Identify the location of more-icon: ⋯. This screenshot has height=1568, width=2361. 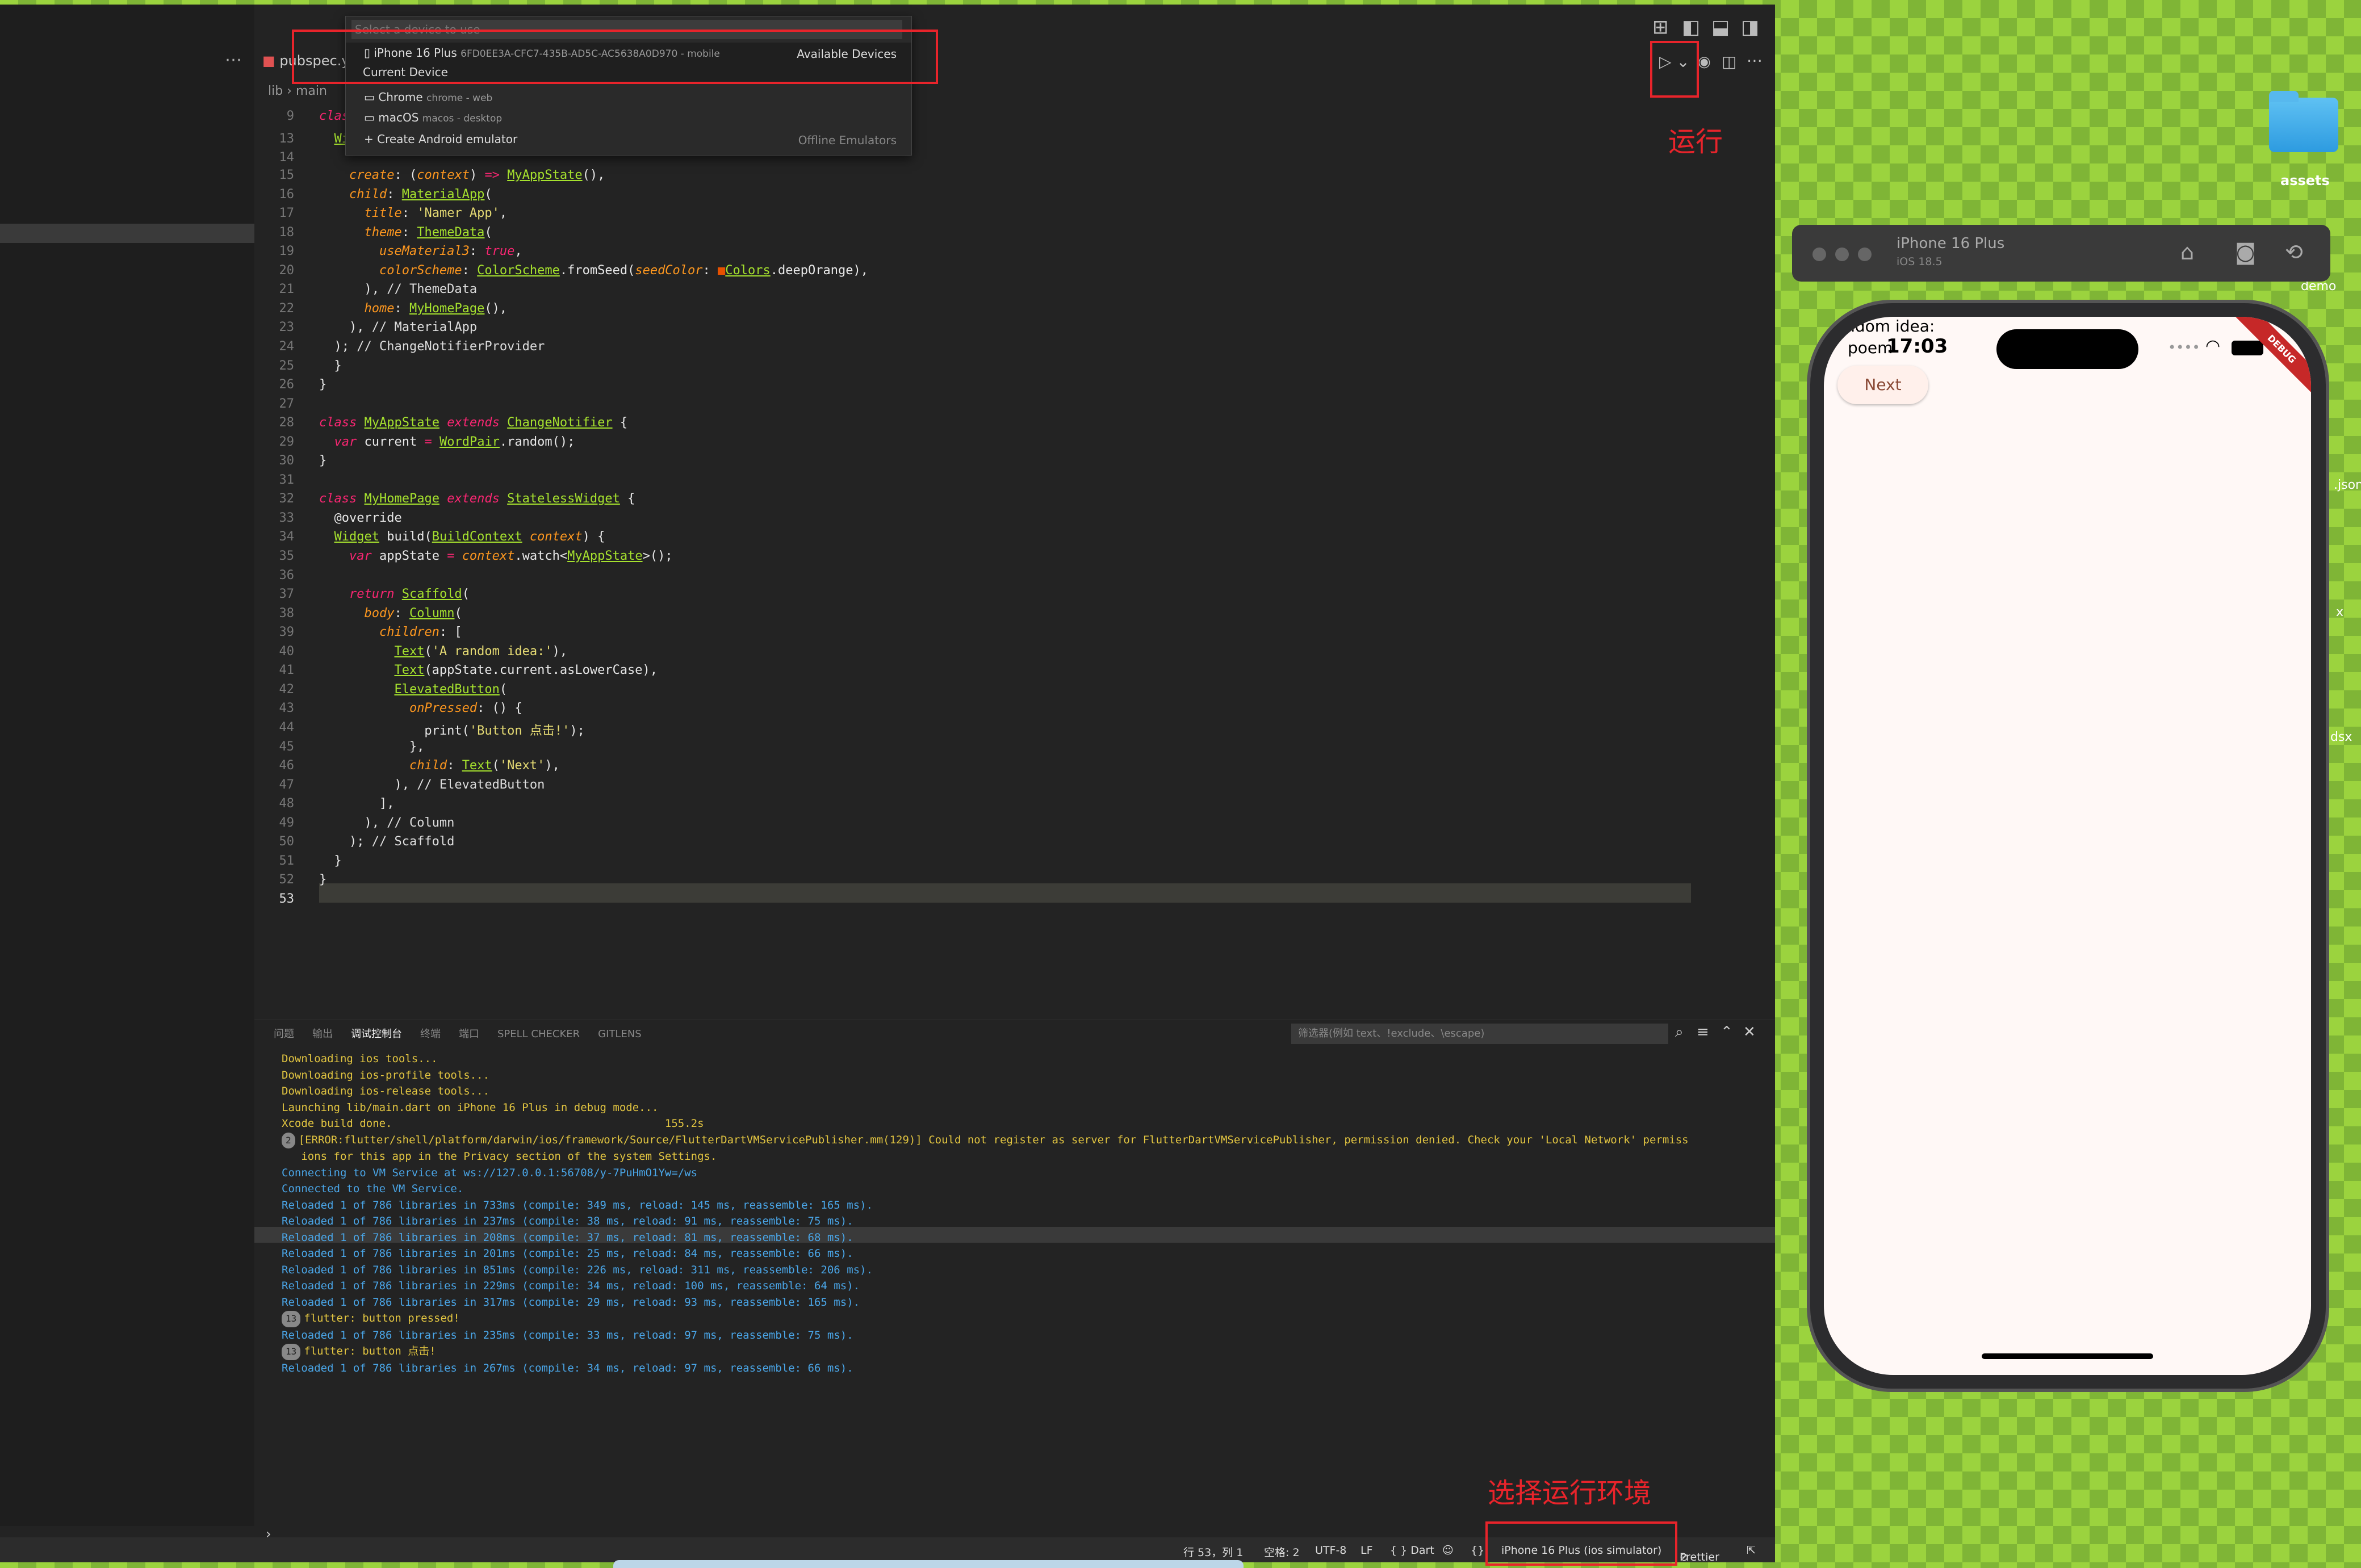
(233, 60).